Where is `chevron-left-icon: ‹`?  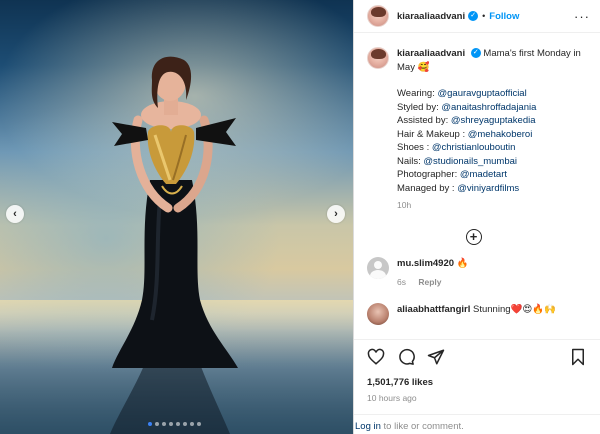
chevron-left-icon: ‹ is located at coordinates (15, 214).